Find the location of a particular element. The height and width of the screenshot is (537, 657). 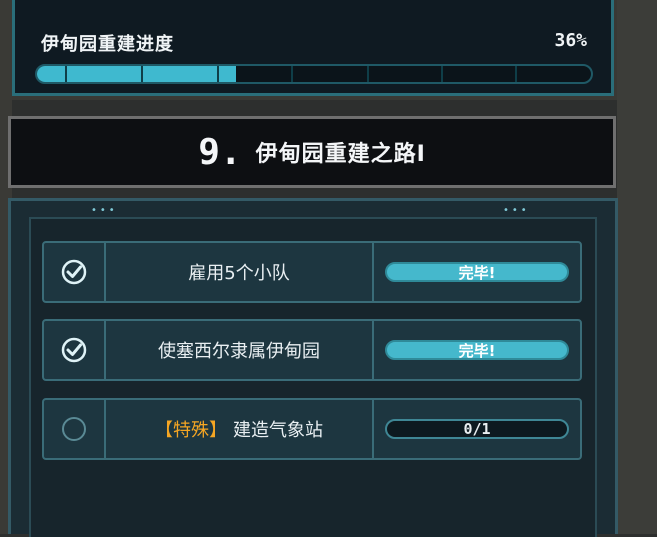

task-label-text: 建造气象站 is located at coordinates (278, 430).